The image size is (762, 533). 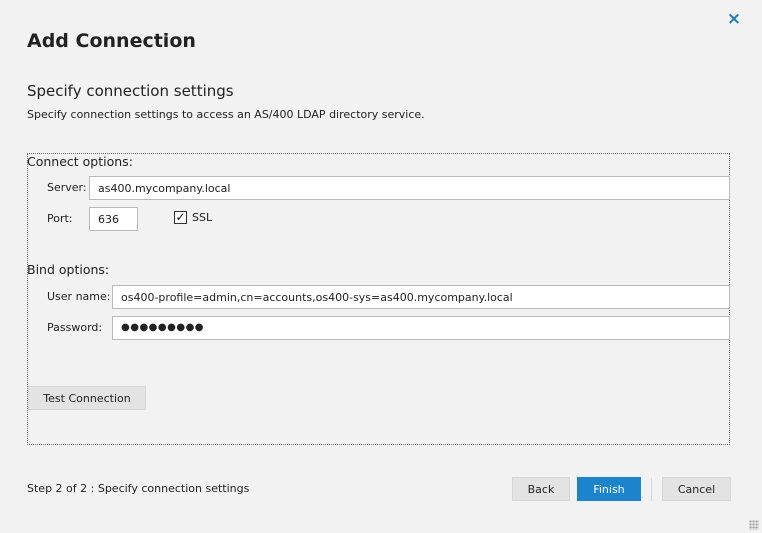 What do you see at coordinates (75, 327) in the screenshot?
I see `password-label: Password:` at bounding box center [75, 327].